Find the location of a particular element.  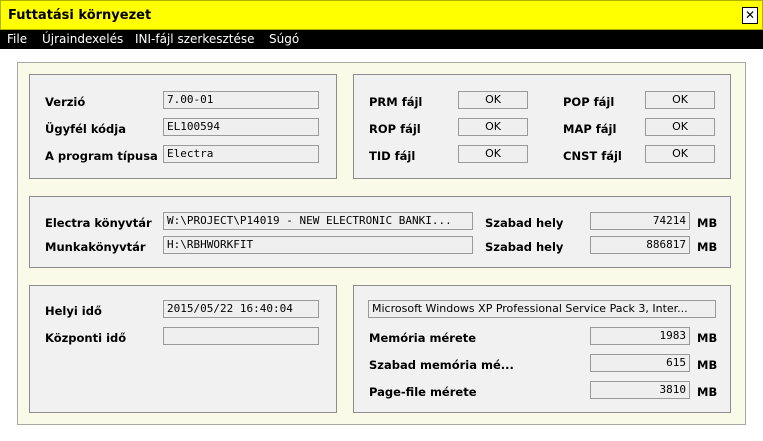

work-dir-label: Munkakönyvtár is located at coordinates (95, 247).